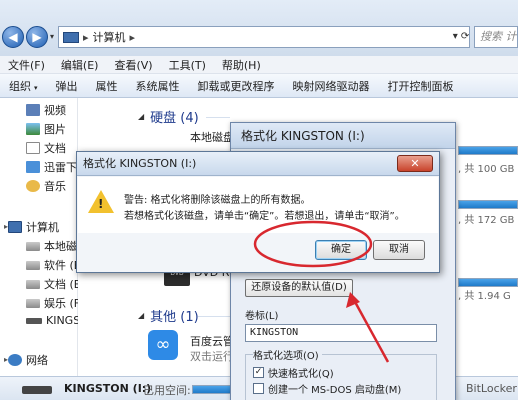 The width and height of the screenshot is (518, 400). Describe the element at coordinates (341, 250) in the screenshot. I see `ok-button: 确定` at that location.